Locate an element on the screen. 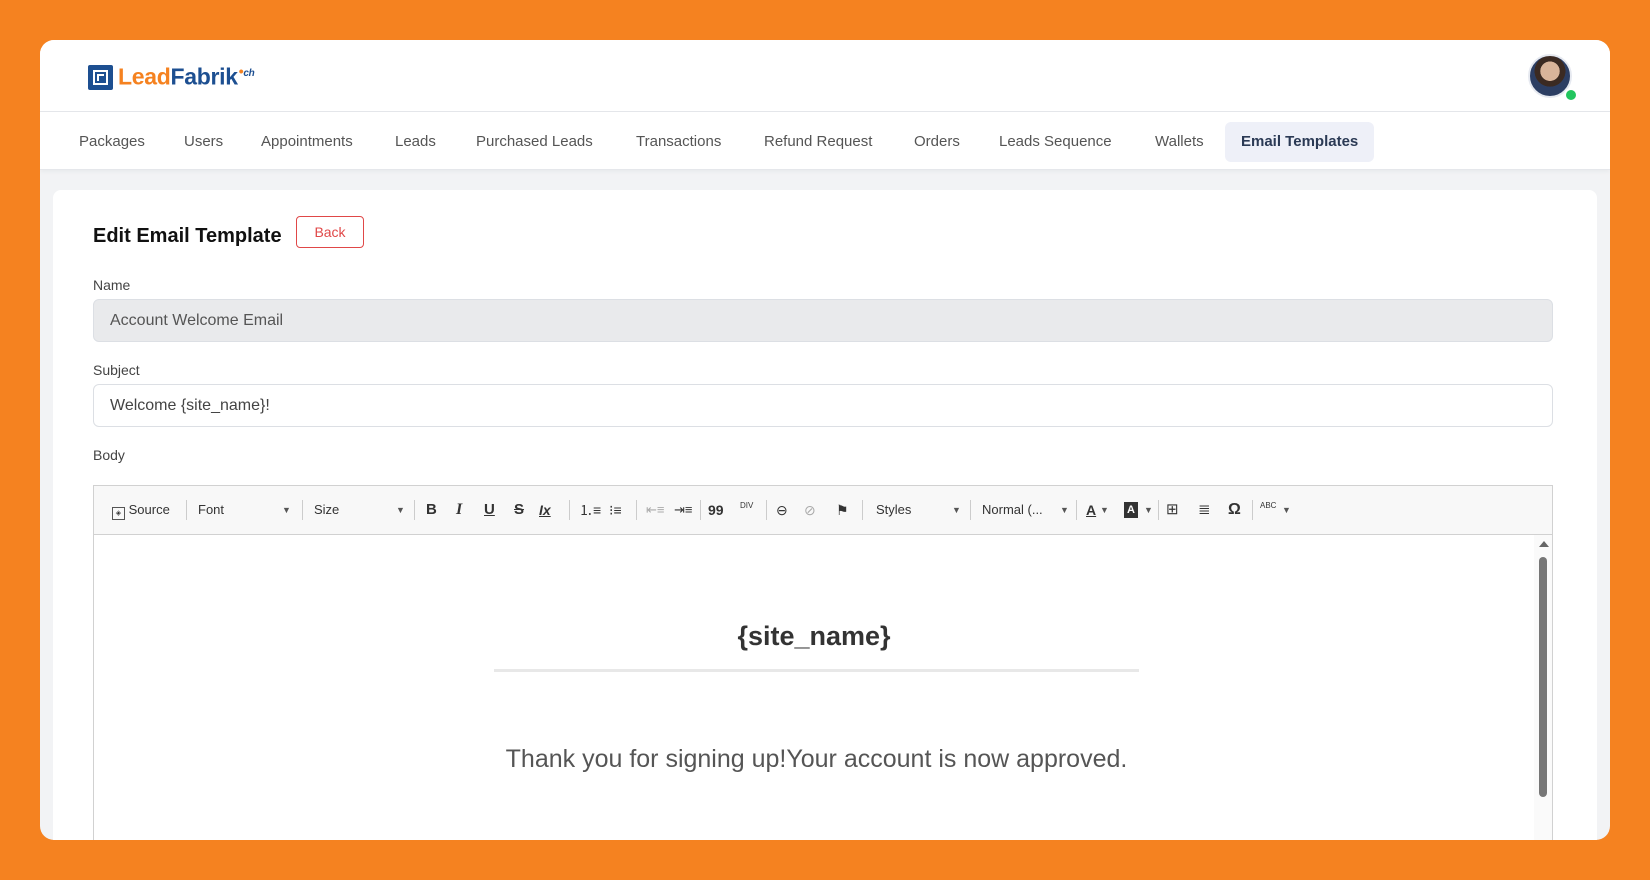 The height and width of the screenshot is (880, 1650). anchor-flag-icon: ⚑ is located at coordinates (842, 510).